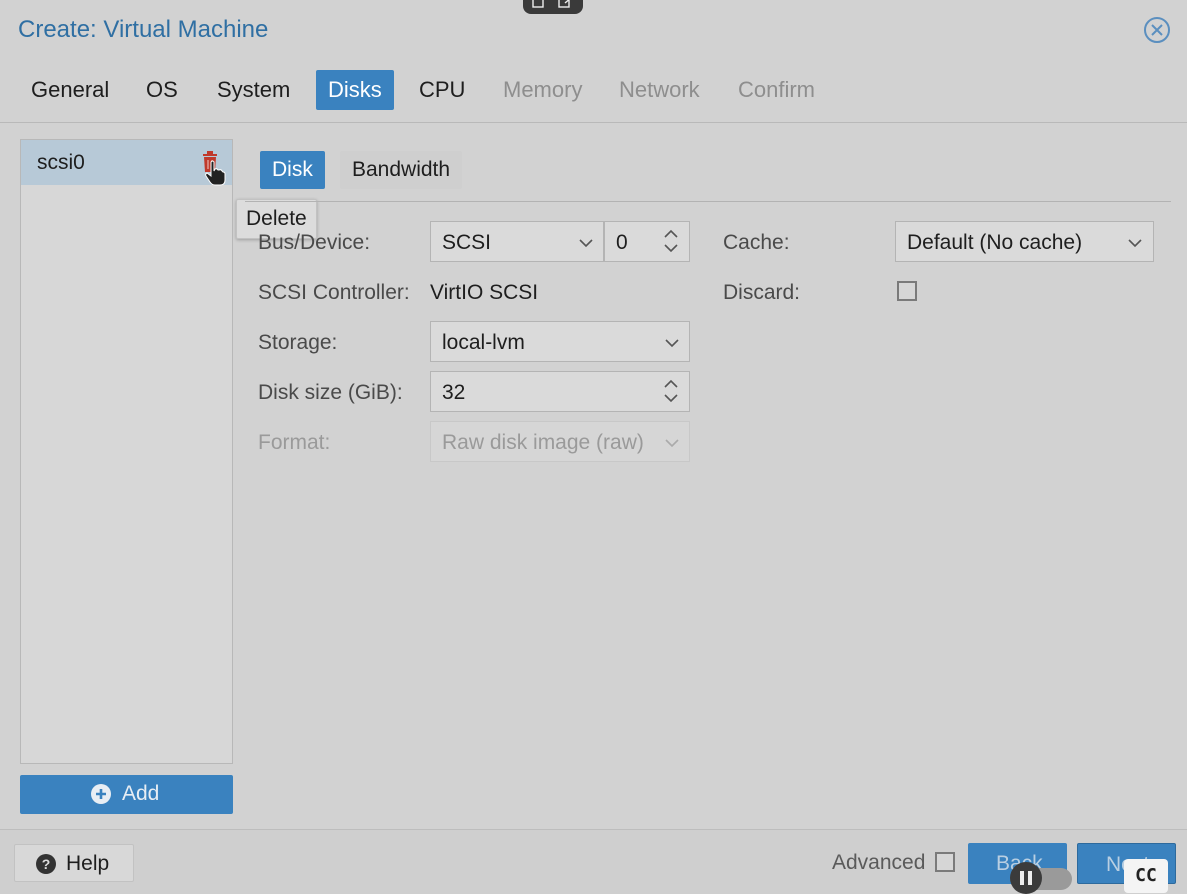 The width and height of the screenshot is (1187, 894). I want to click on hand-cursor-icon, so click(215, 173).